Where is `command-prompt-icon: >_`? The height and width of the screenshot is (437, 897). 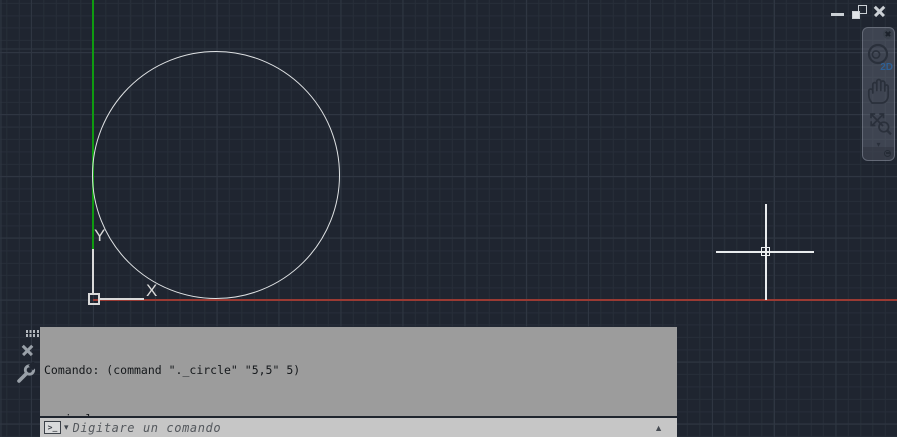
command-prompt-icon: >_ is located at coordinates (52, 427).